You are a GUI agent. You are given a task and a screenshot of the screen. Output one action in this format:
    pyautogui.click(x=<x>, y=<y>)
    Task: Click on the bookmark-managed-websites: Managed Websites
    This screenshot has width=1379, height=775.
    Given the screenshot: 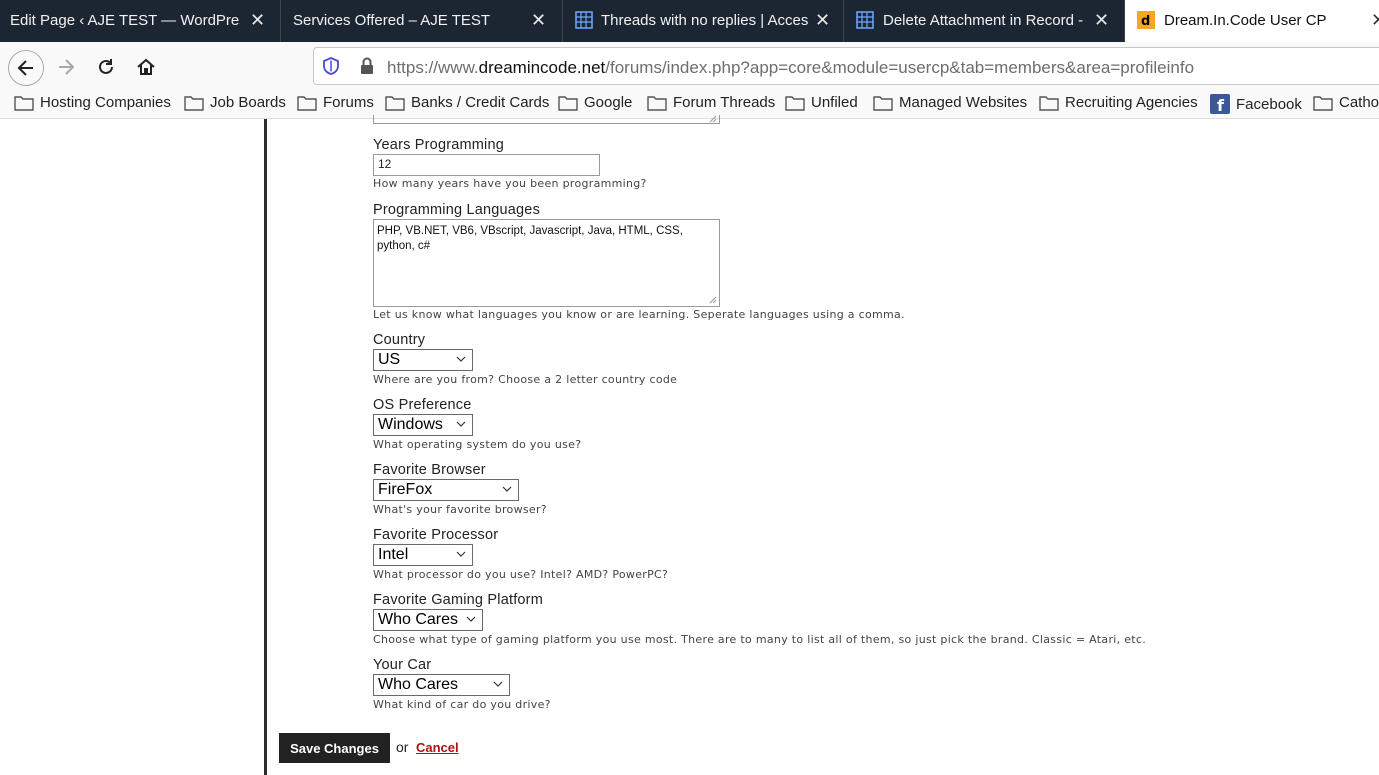 What is the action you would take?
    pyautogui.click(x=950, y=102)
    